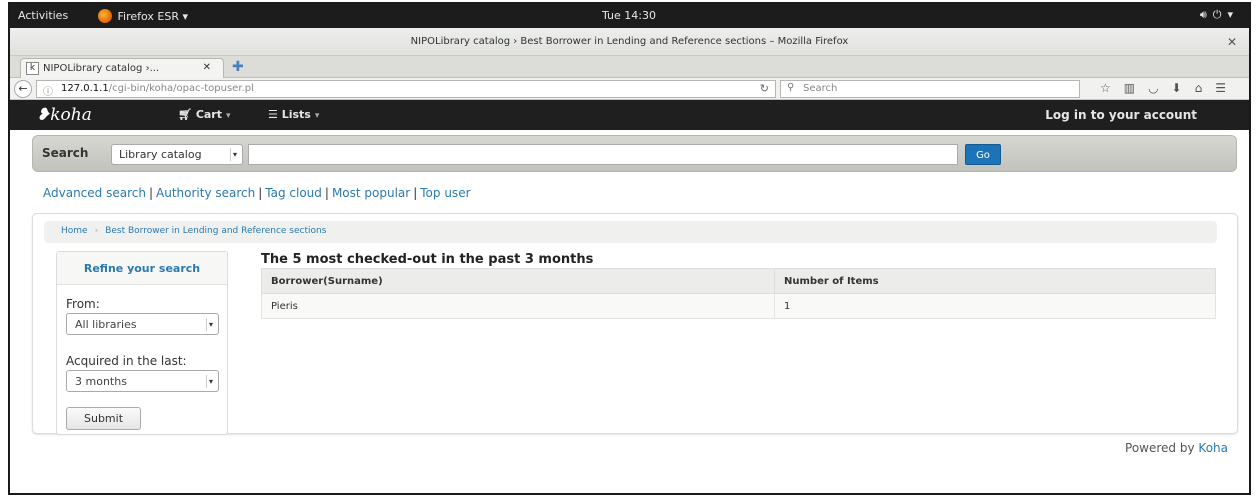 This screenshot has height=497, width=1259. I want to click on app-menu-label: Firefox ESR ▾, so click(153, 16).